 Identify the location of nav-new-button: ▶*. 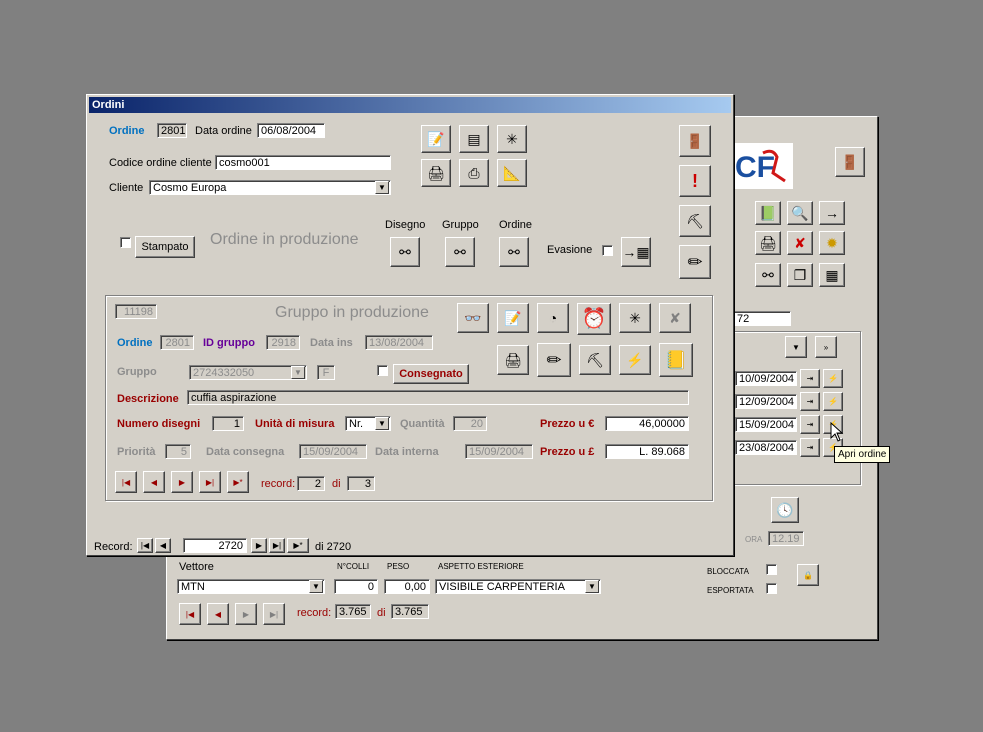
(298, 545).